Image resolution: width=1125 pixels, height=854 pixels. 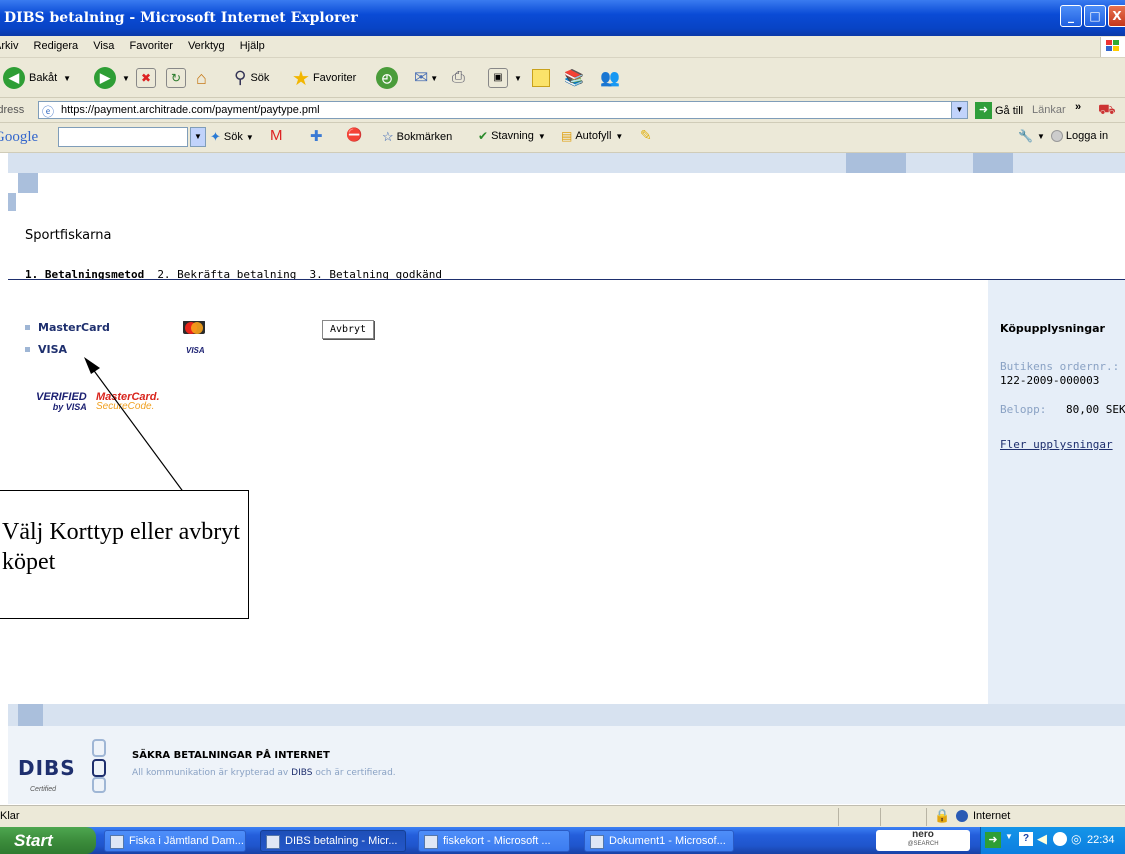 What do you see at coordinates (232, 137) in the screenshot?
I see `google-search-button: ✦ Sök ▼` at bounding box center [232, 137].